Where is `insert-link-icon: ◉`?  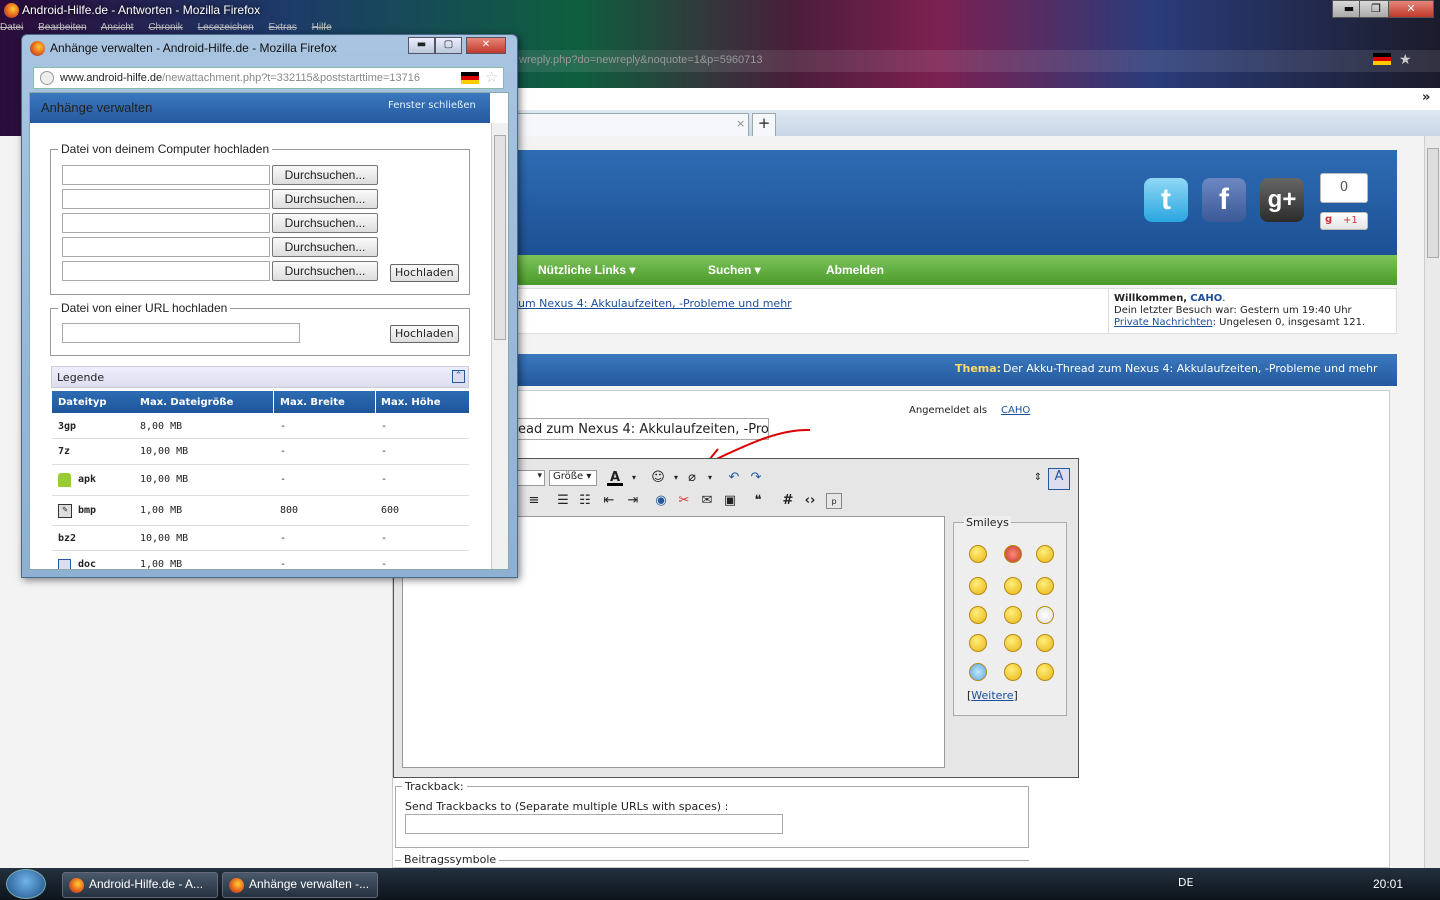
insert-link-icon: ◉ is located at coordinates (661, 501).